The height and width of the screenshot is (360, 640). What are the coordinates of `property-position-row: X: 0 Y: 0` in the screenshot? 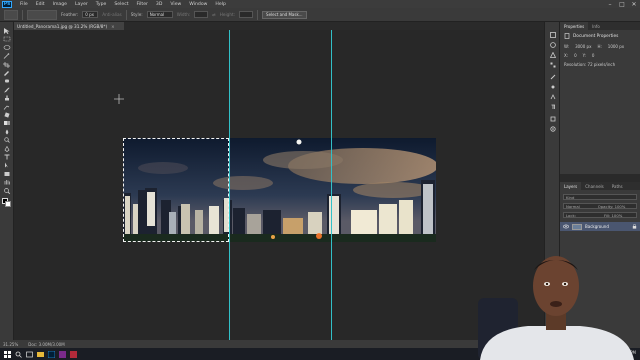 It's located at (600, 55).